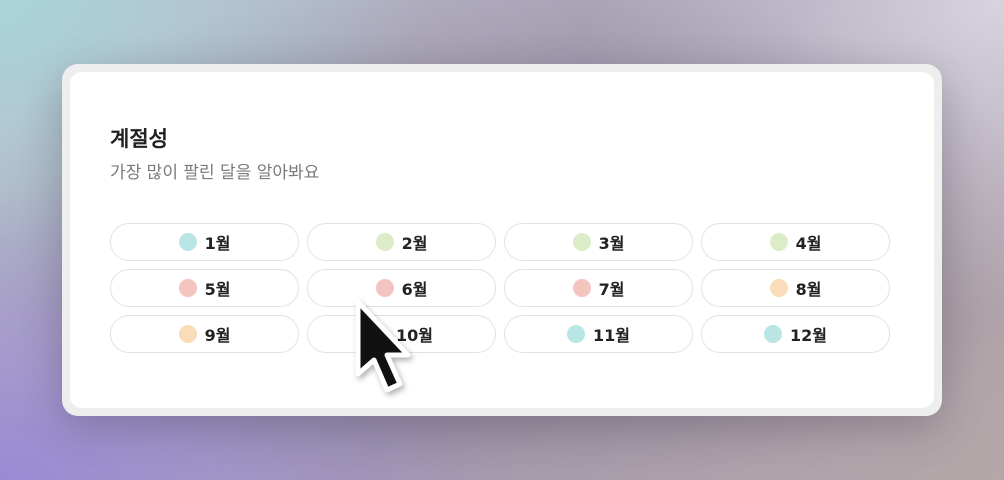 Image resolution: width=1004 pixels, height=480 pixels. Describe the element at coordinates (808, 243) in the screenshot. I see `month-label: 4월` at that location.